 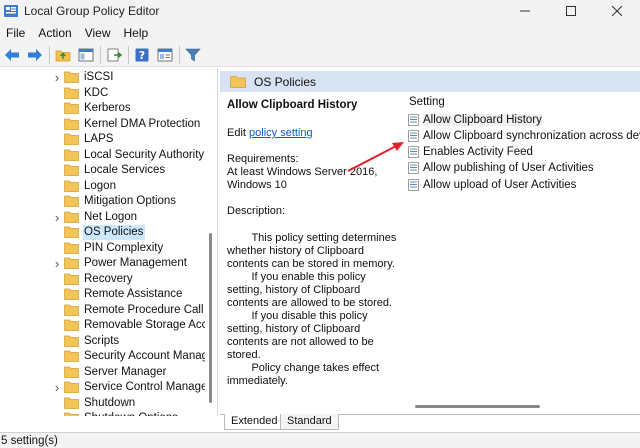 What do you see at coordinates (508, 168) in the screenshot?
I see `setting-label: Allow publishing of User Activities` at bounding box center [508, 168].